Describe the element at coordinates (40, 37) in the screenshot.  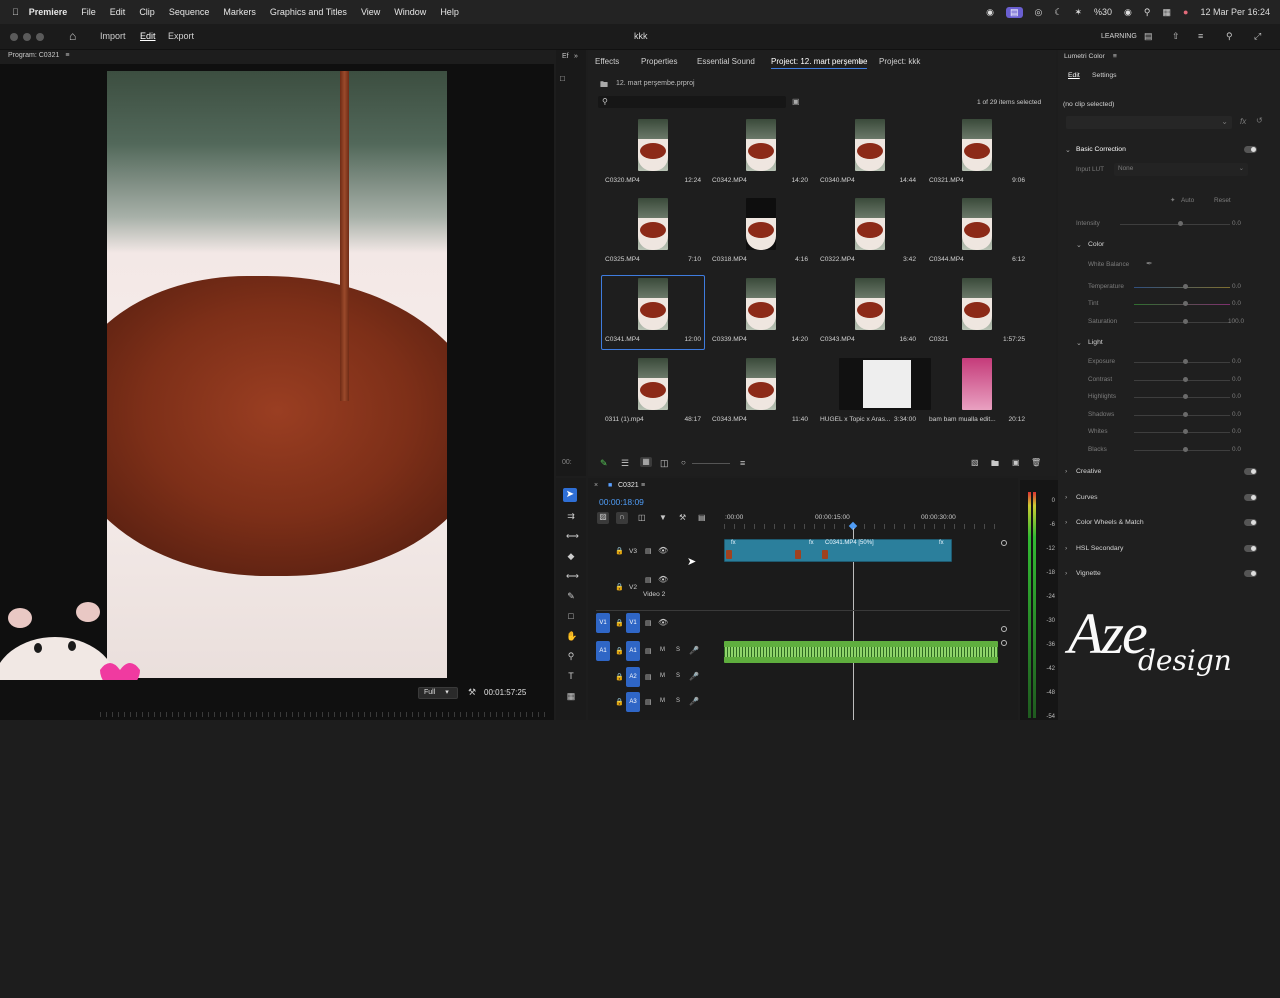
I see `zoom-window-button` at that location.